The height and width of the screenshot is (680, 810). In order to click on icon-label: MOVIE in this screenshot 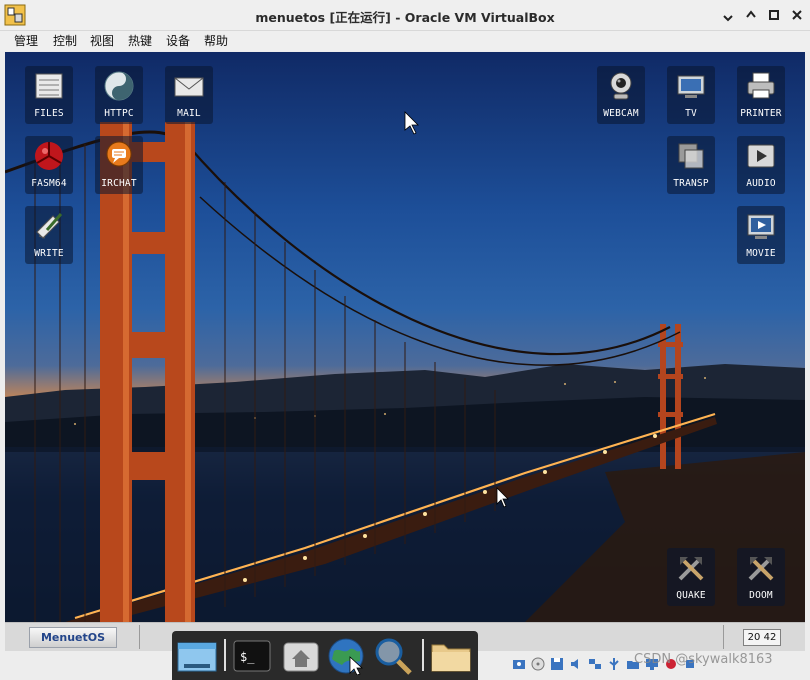, I will do `click(761, 253)`.